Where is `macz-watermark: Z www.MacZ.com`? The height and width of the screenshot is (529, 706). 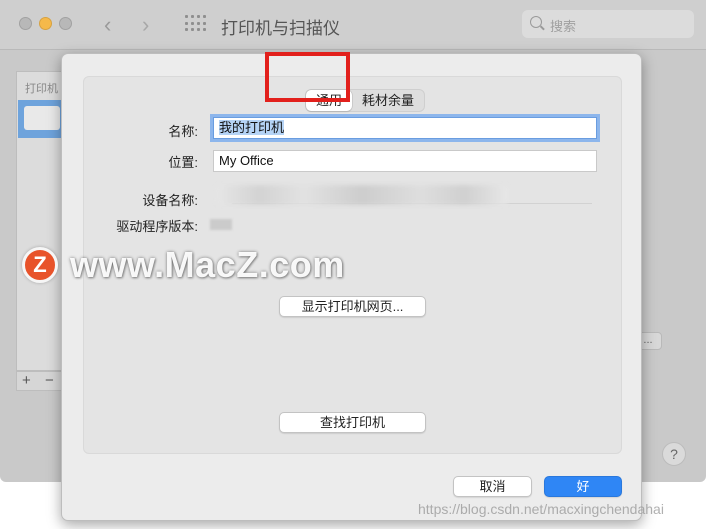
macz-watermark: Z www.MacZ.com is located at coordinates (183, 265).